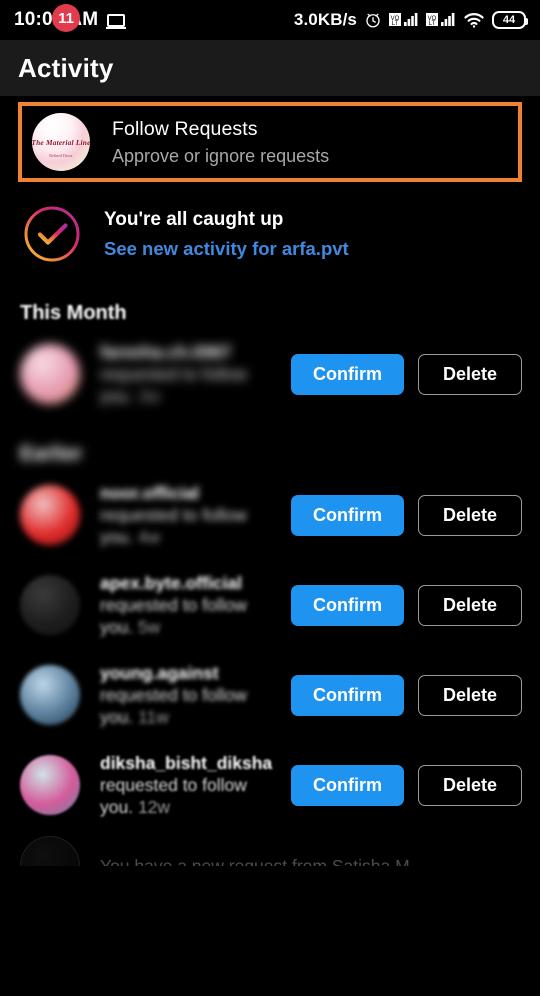 The height and width of the screenshot is (996, 540). I want to click on status-bar-right: 3.0KB/s VO LT VO LT 44, so click(410, 20).